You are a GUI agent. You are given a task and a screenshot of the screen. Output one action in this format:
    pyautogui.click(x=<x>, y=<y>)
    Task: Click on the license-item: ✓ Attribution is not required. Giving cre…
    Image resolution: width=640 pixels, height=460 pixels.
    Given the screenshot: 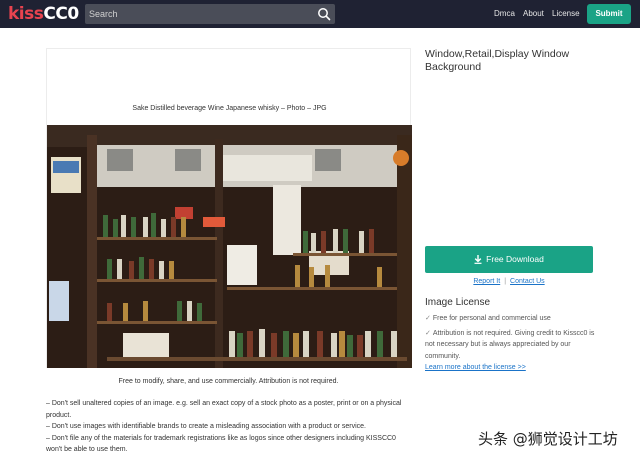 What is the action you would take?
    pyautogui.click(x=512, y=345)
    